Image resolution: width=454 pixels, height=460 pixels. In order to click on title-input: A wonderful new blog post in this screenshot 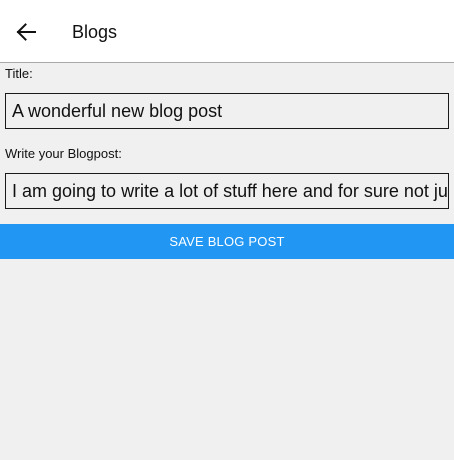, I will do `click(227, 111)`.